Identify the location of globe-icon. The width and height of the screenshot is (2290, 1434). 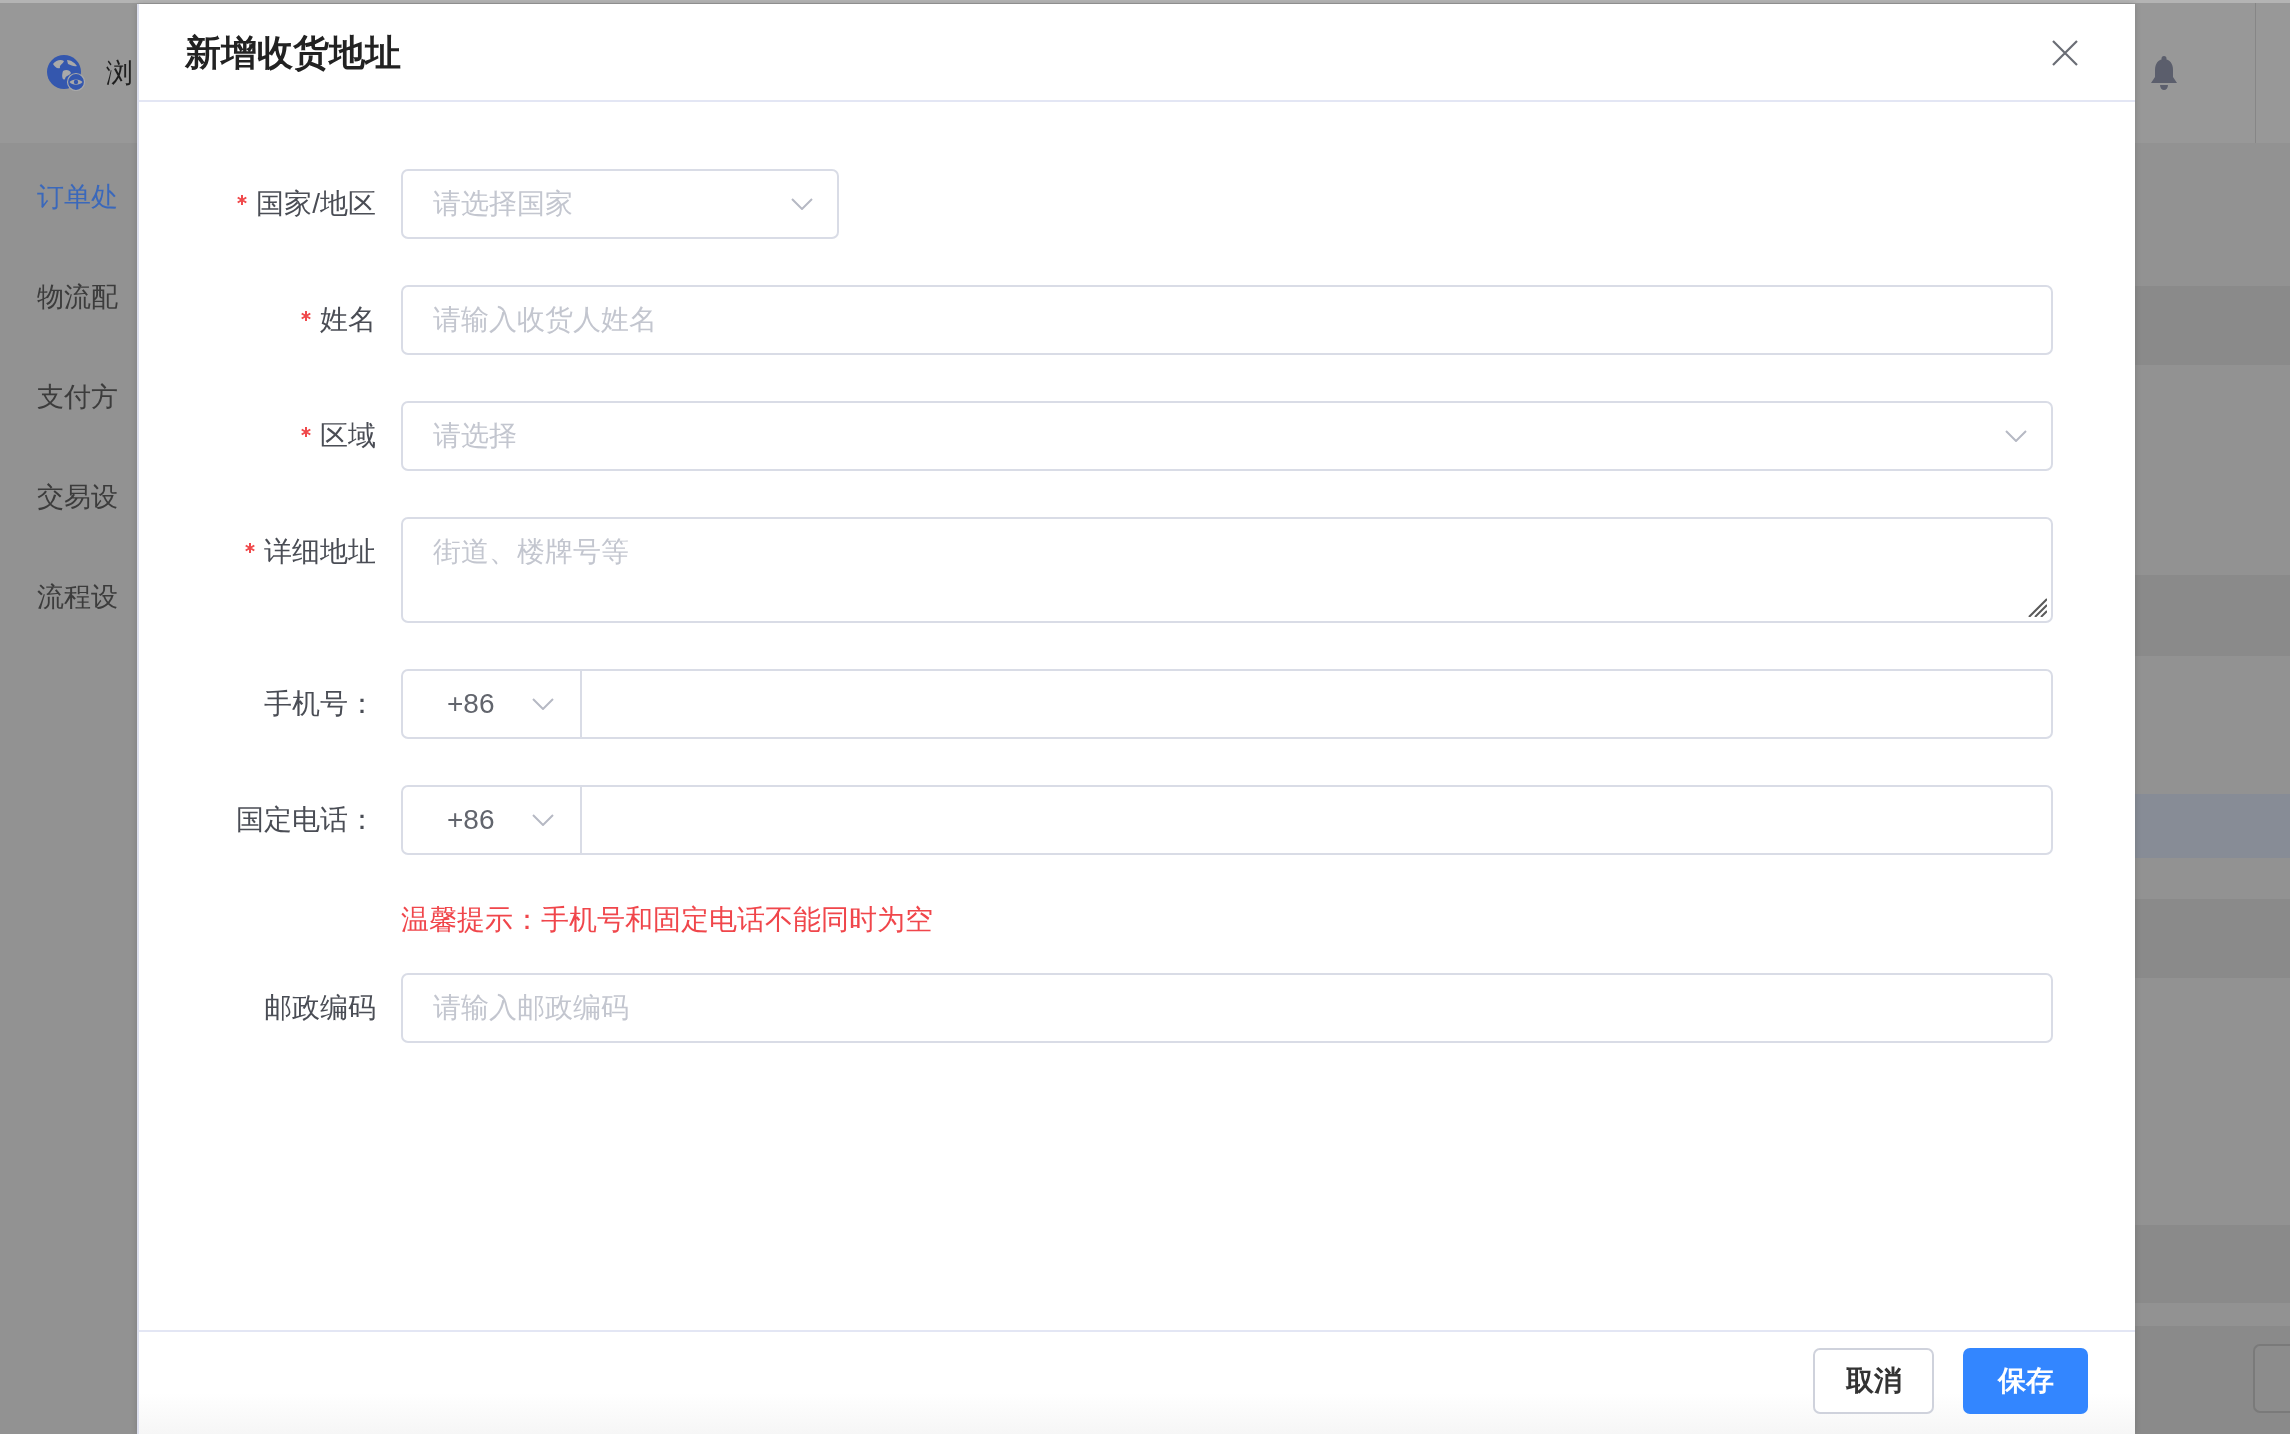
(66, 73).